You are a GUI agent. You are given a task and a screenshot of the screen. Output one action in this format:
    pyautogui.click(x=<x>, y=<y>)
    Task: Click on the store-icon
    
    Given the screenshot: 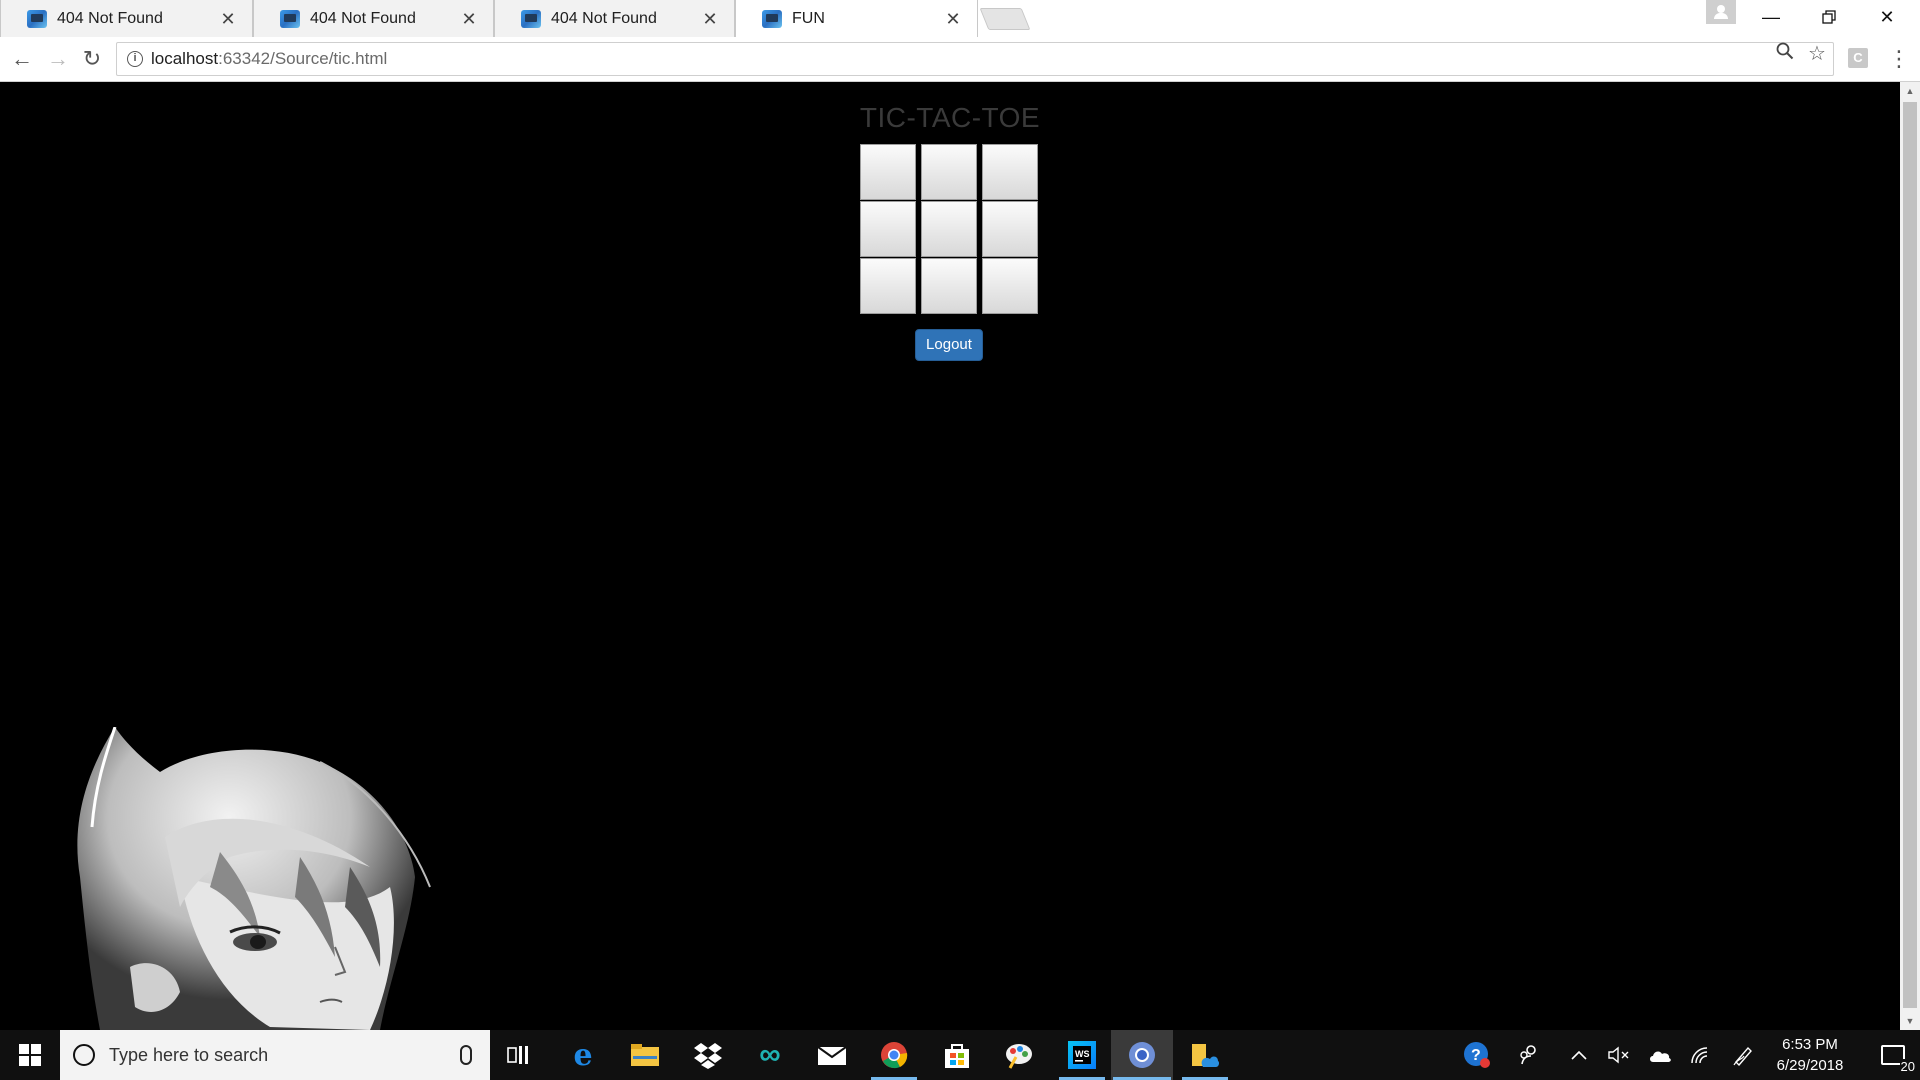 What is the action you would take?
    pyautogui.click(x=957, y=1055)
    